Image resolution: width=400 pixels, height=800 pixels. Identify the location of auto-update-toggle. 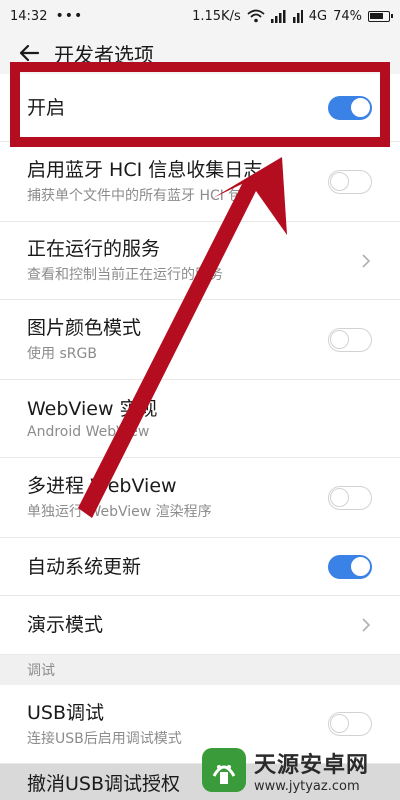
(350, 566).